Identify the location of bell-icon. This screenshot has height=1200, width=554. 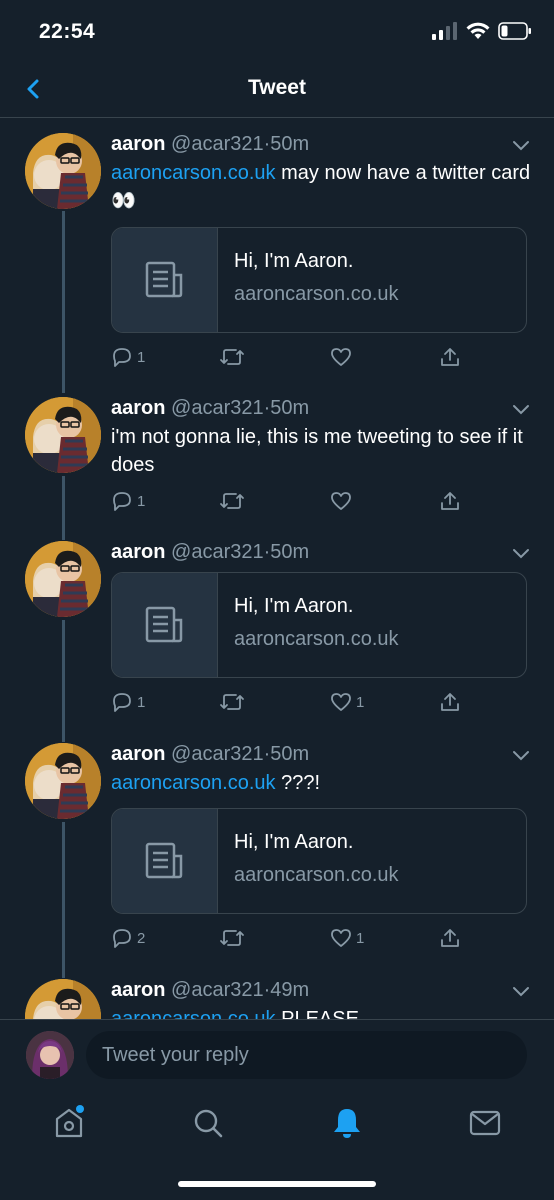
(347, 1123).